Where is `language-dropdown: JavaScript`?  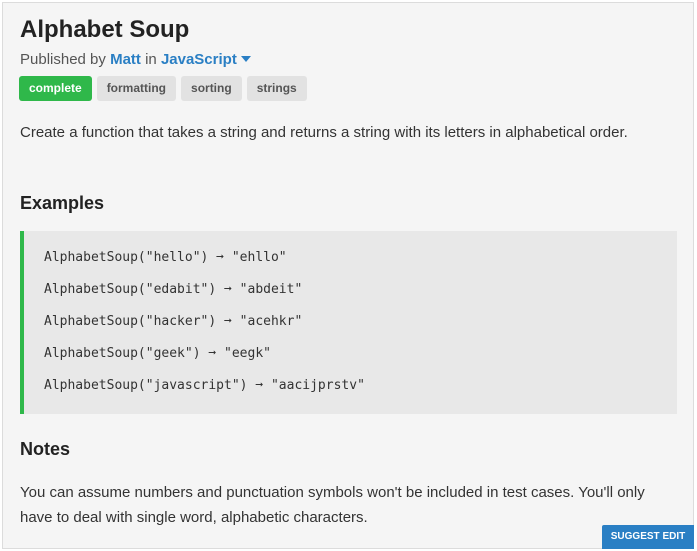
language-dropdown: JavaScript is located at coordinates (206, 59).